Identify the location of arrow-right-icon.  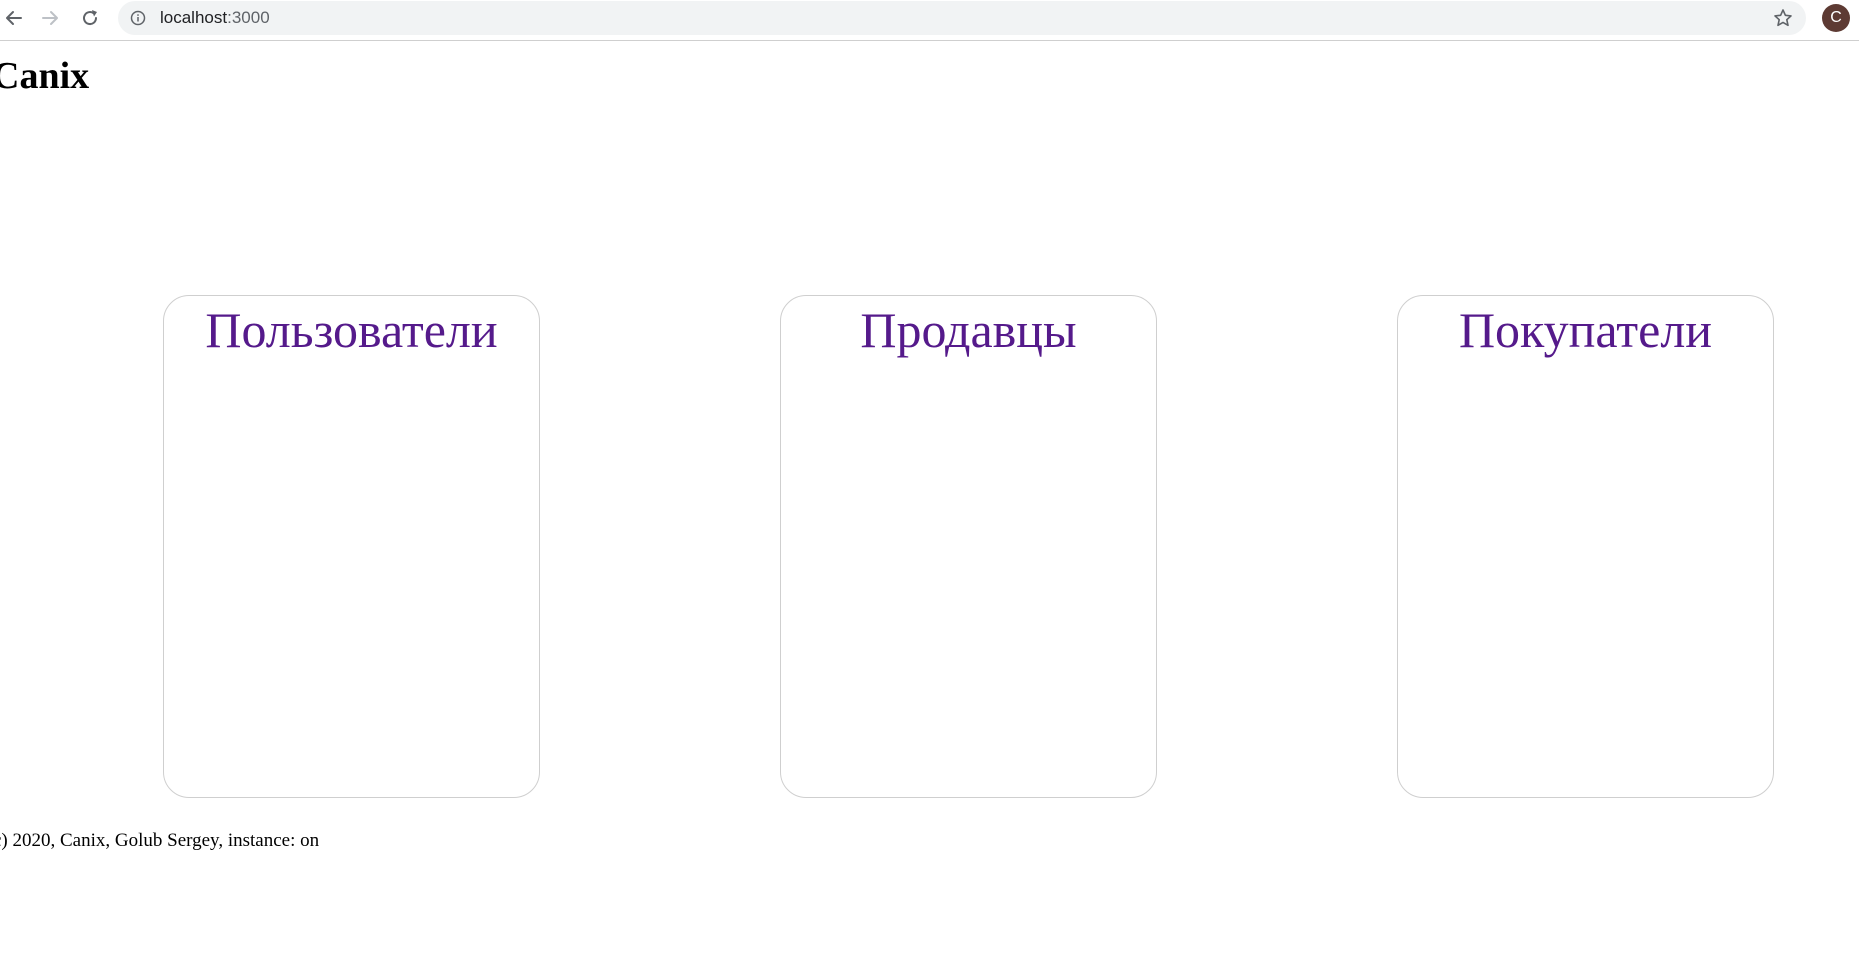
(50, 18).